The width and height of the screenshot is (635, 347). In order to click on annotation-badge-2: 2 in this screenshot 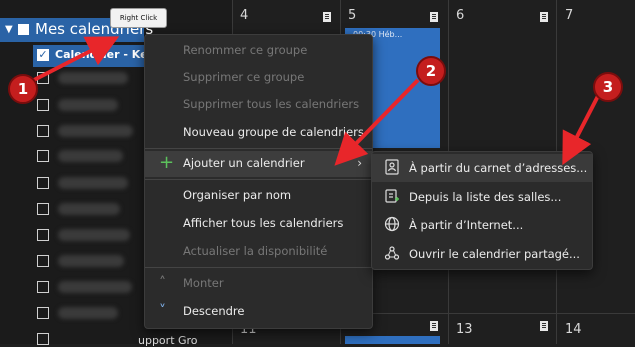, I will do `click(431, 71)`.